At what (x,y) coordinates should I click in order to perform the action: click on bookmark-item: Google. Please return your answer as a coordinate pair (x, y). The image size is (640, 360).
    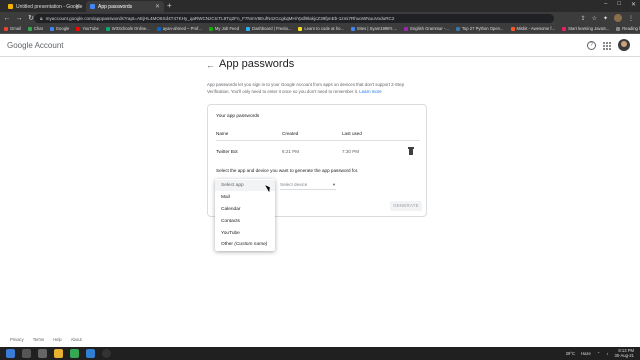
    Looking at the image, I should click on (59, 28).